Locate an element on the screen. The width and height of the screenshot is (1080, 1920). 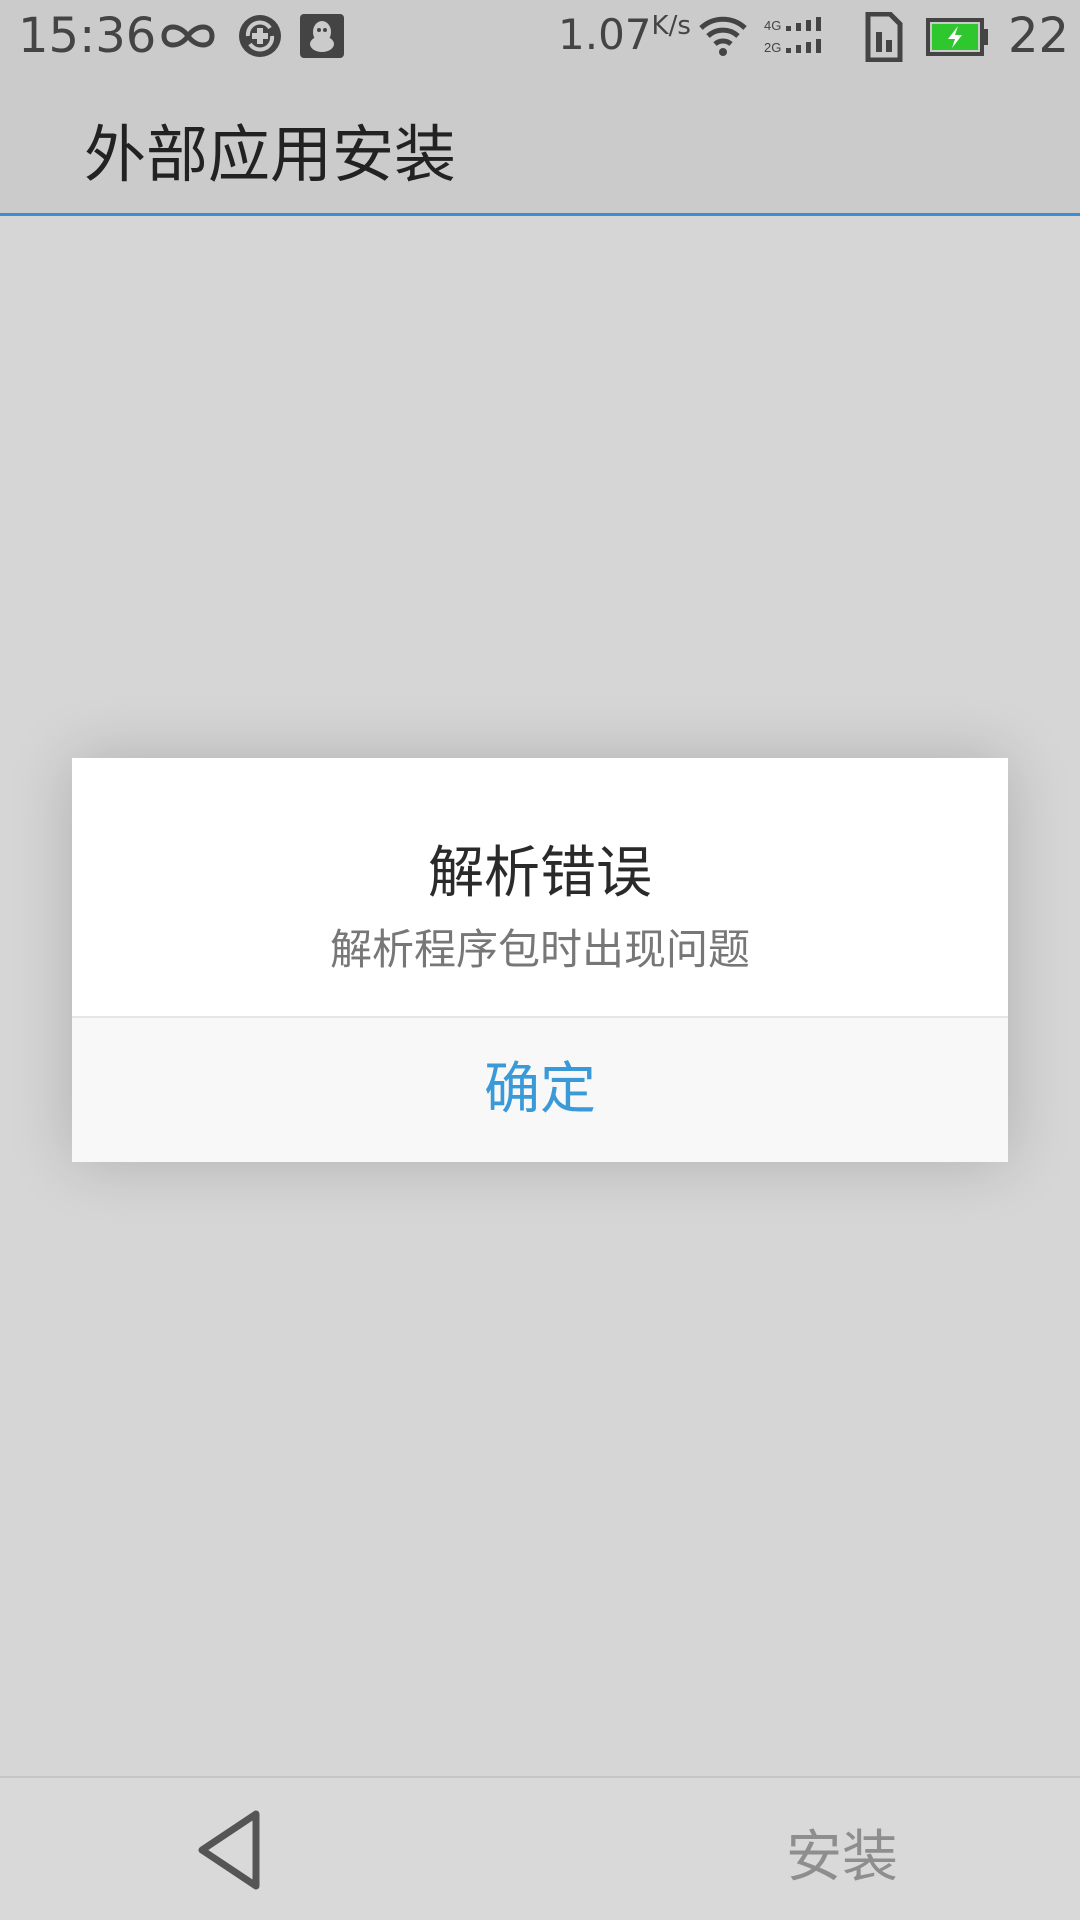
app-bar: 外部应用安装 is located at coordinates (540, 147).